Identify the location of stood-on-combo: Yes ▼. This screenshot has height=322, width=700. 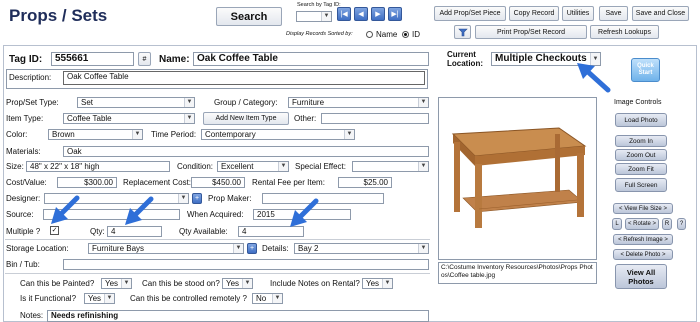
(237, 283).